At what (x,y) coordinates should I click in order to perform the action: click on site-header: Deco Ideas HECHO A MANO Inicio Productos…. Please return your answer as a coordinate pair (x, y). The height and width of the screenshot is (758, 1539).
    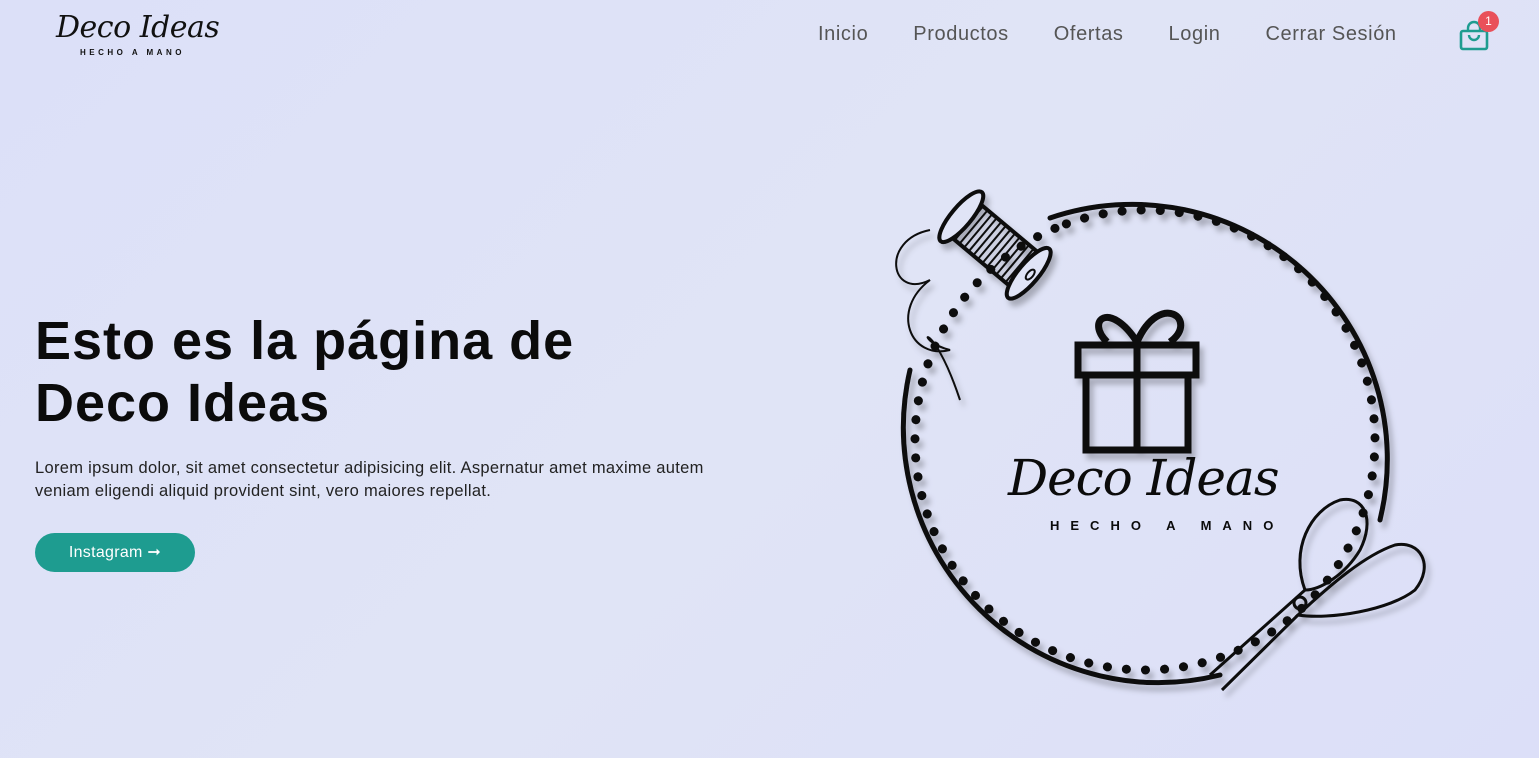
    Looking at the image, I should click on (769, 35).